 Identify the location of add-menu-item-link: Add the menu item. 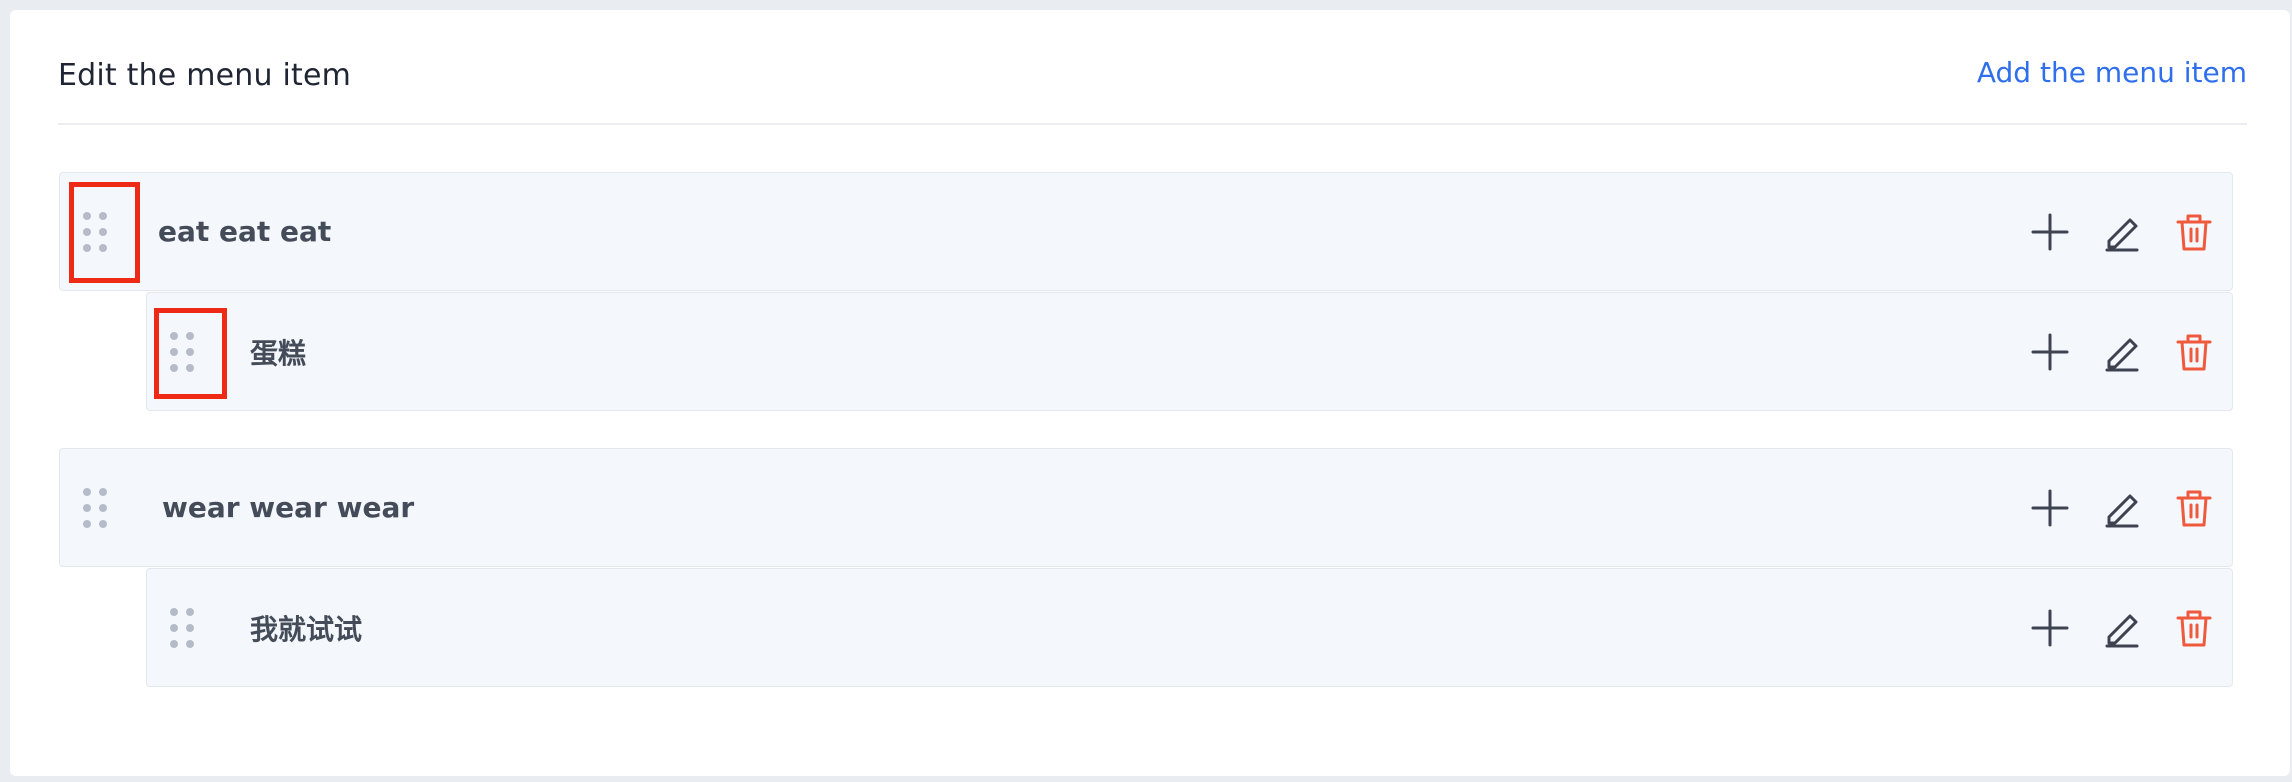
(2112, 72).